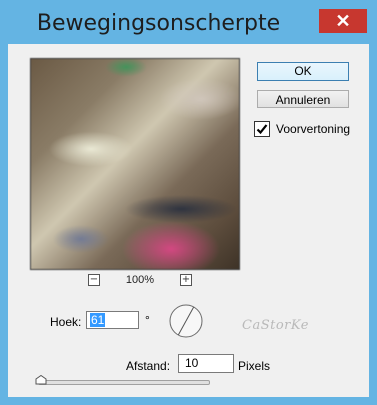 This screenshot has height=405, width=377. I want to click on distance-label: Afstand:, so click(148, 366).